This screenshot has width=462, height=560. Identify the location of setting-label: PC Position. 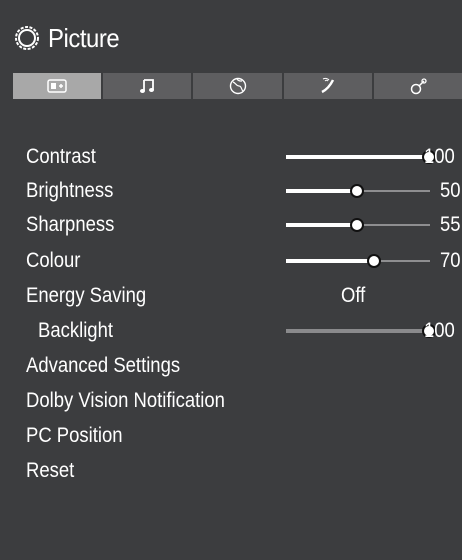
(74, 435).